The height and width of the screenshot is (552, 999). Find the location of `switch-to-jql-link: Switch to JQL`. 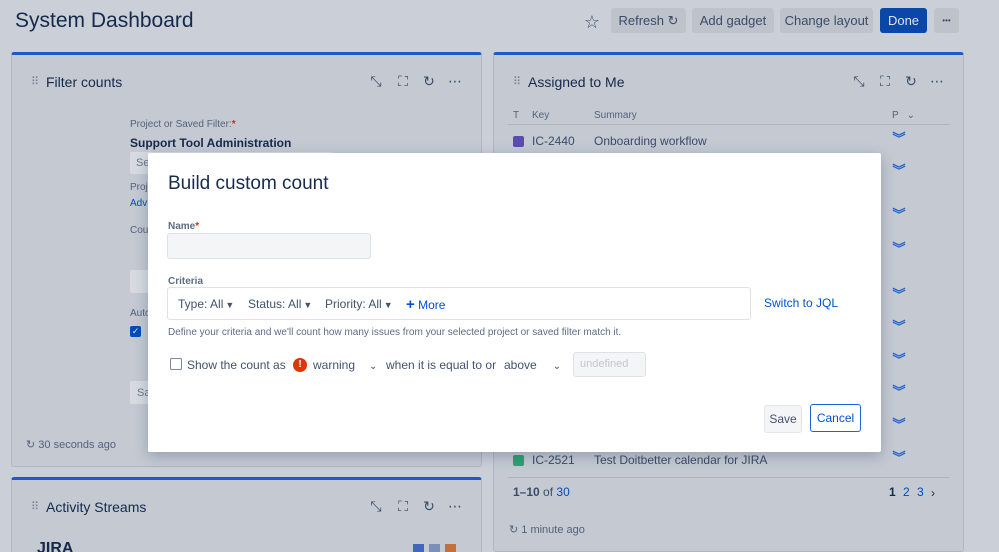

switch-to-jql-link: Switch to JQL is located at coordinates (801, 303).